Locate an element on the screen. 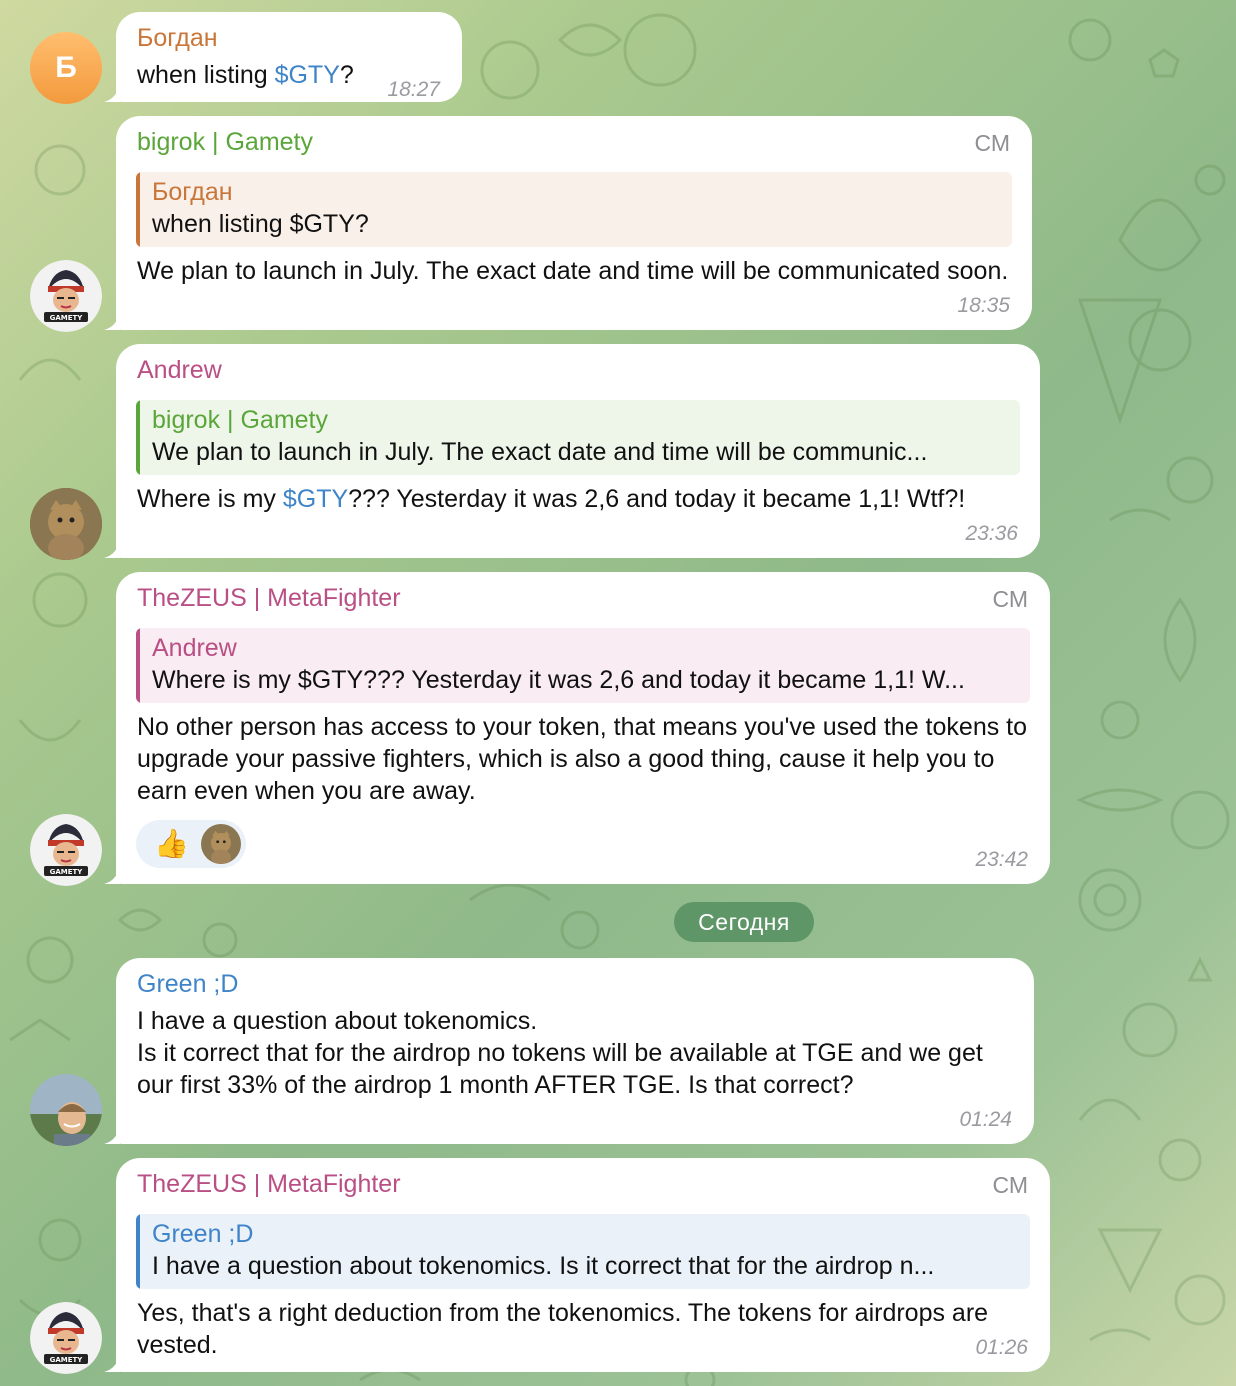 The width and height of the screenshot is (1236, 1386). quote-sender: Green ;D is located at coordinates (203, 1234).